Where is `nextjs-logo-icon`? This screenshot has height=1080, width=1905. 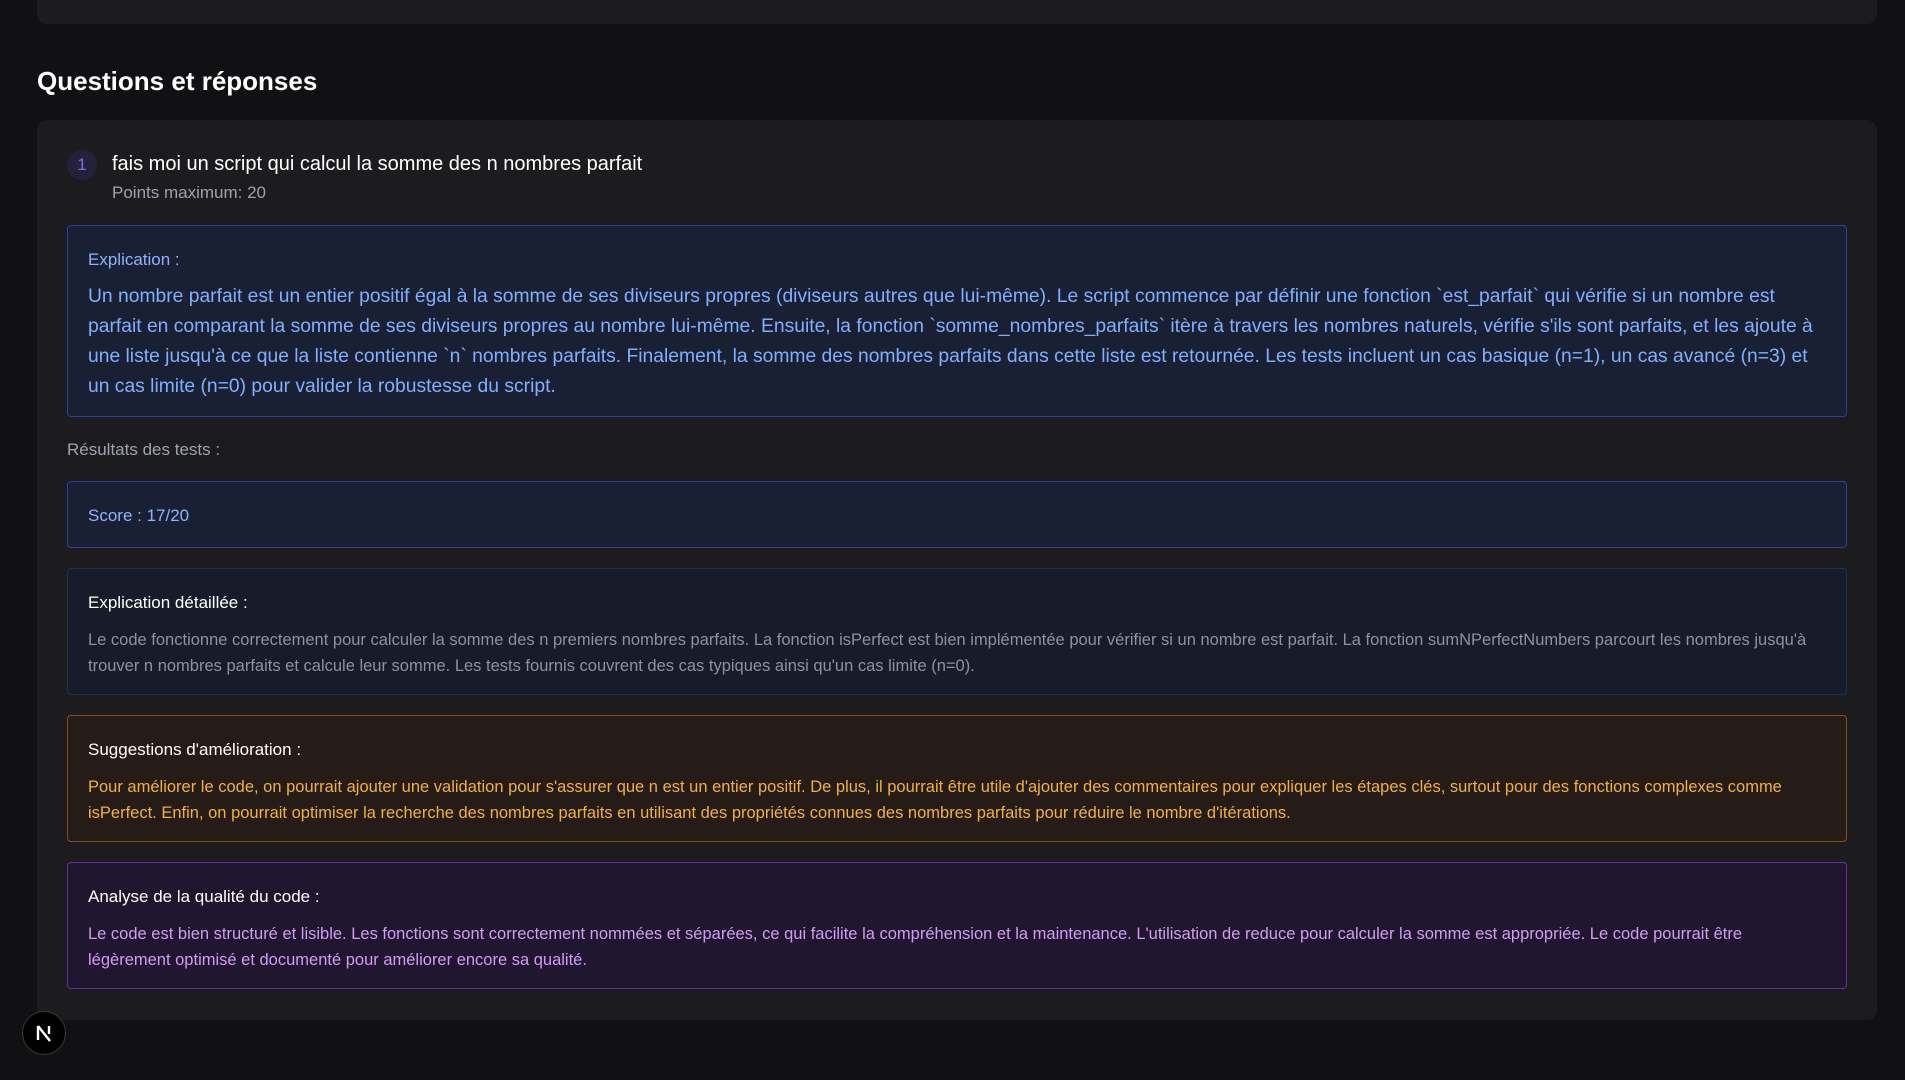
nextjs-logo-icon is located at coordinates (43, 1033).